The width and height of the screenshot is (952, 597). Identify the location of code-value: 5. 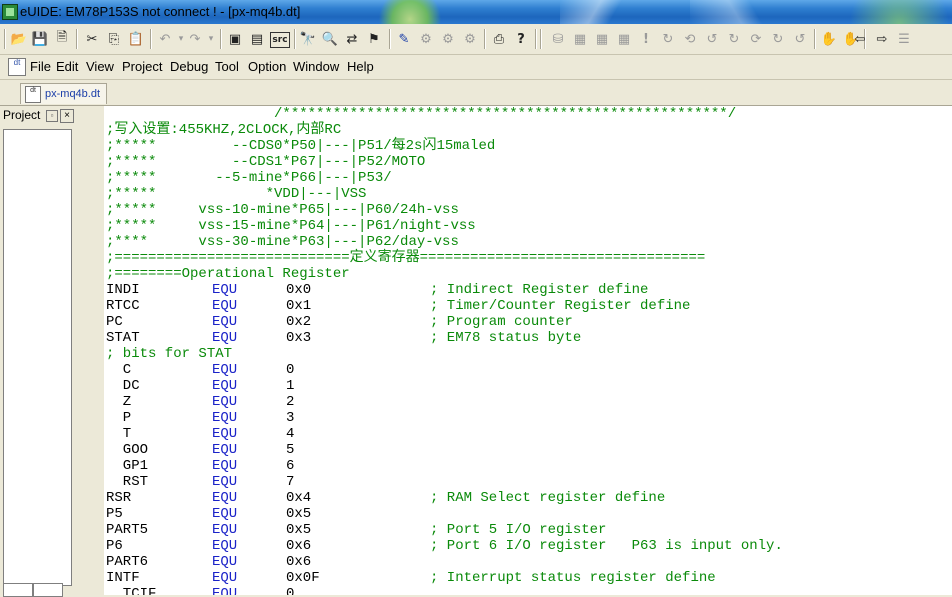
(290, 450).